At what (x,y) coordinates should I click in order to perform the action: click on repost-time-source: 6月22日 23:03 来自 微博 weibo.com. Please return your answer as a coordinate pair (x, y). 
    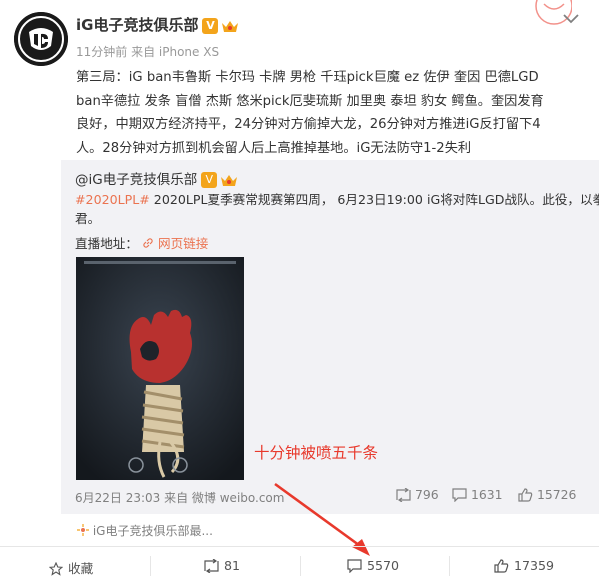
    Looking at the image, I should click on (180, 498).